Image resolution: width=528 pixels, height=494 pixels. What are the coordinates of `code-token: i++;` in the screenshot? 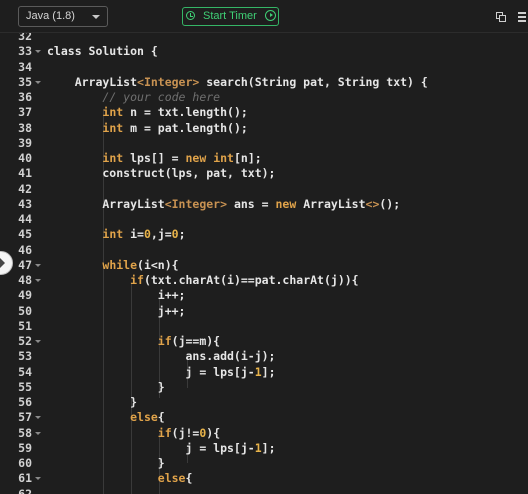 It's located at (116, 295).